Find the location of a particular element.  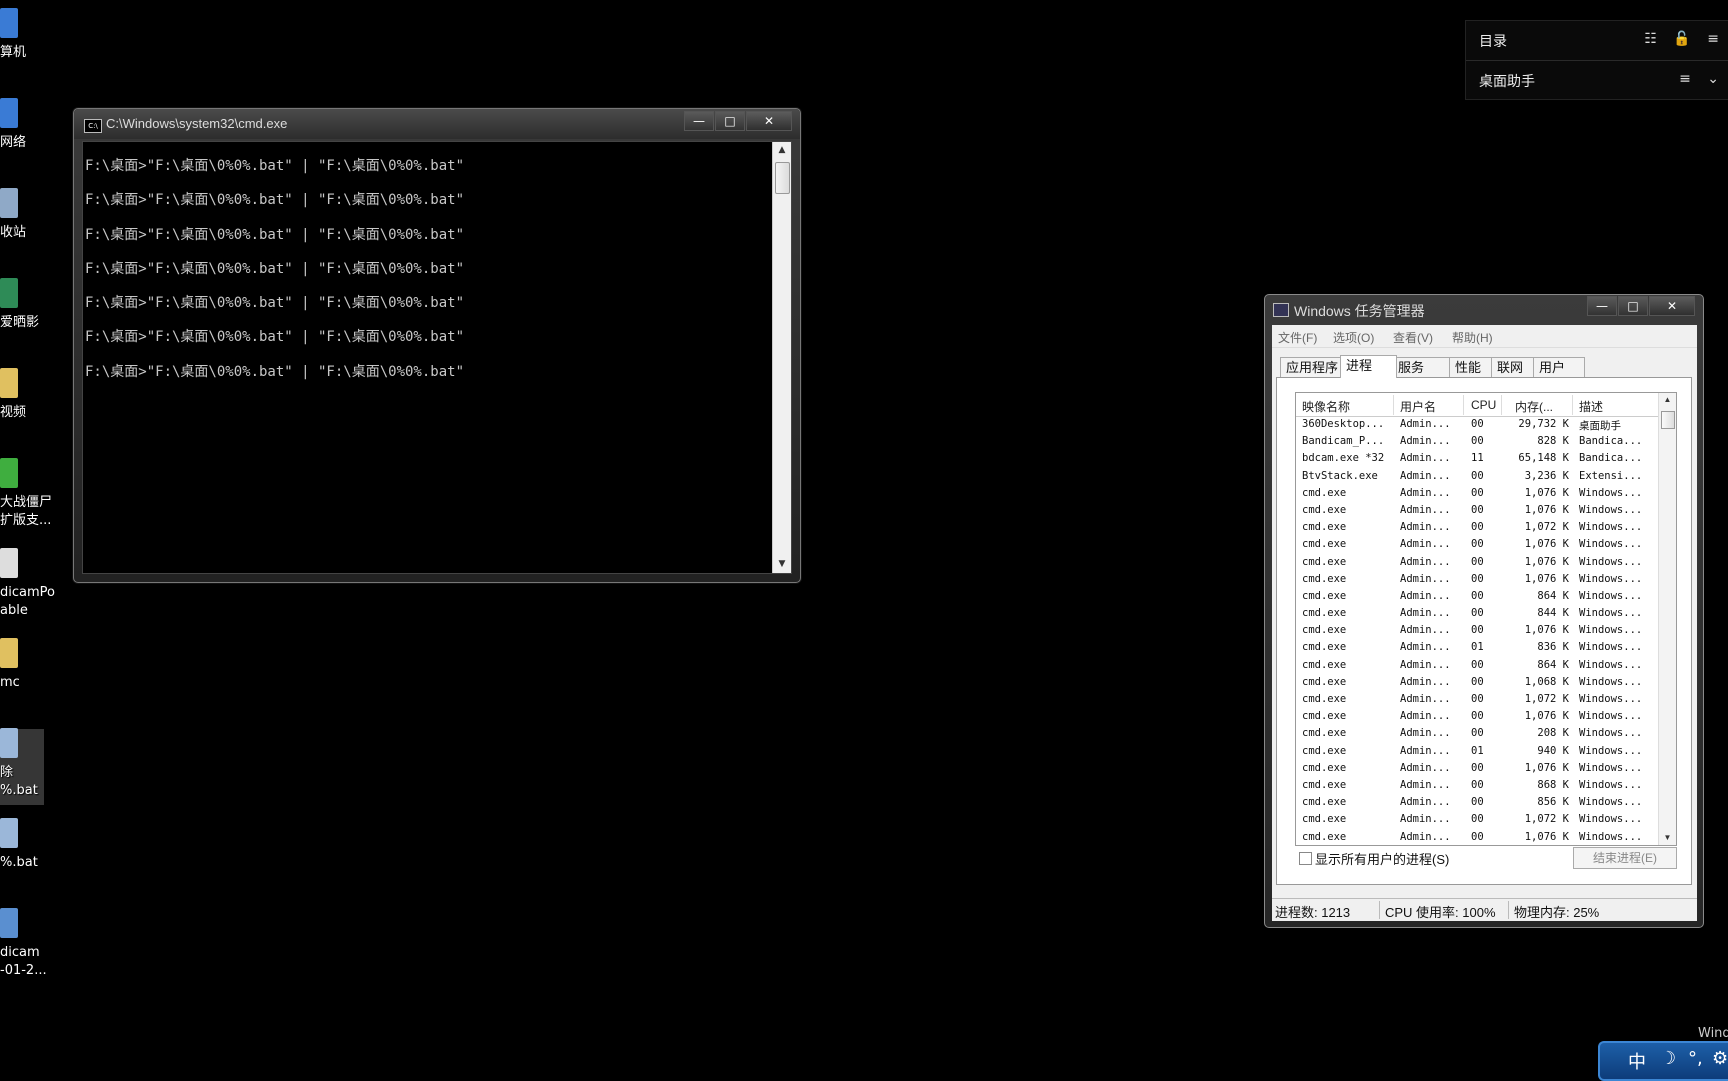

punctuation-icon: °, is located at coordinates (1695, 1058).